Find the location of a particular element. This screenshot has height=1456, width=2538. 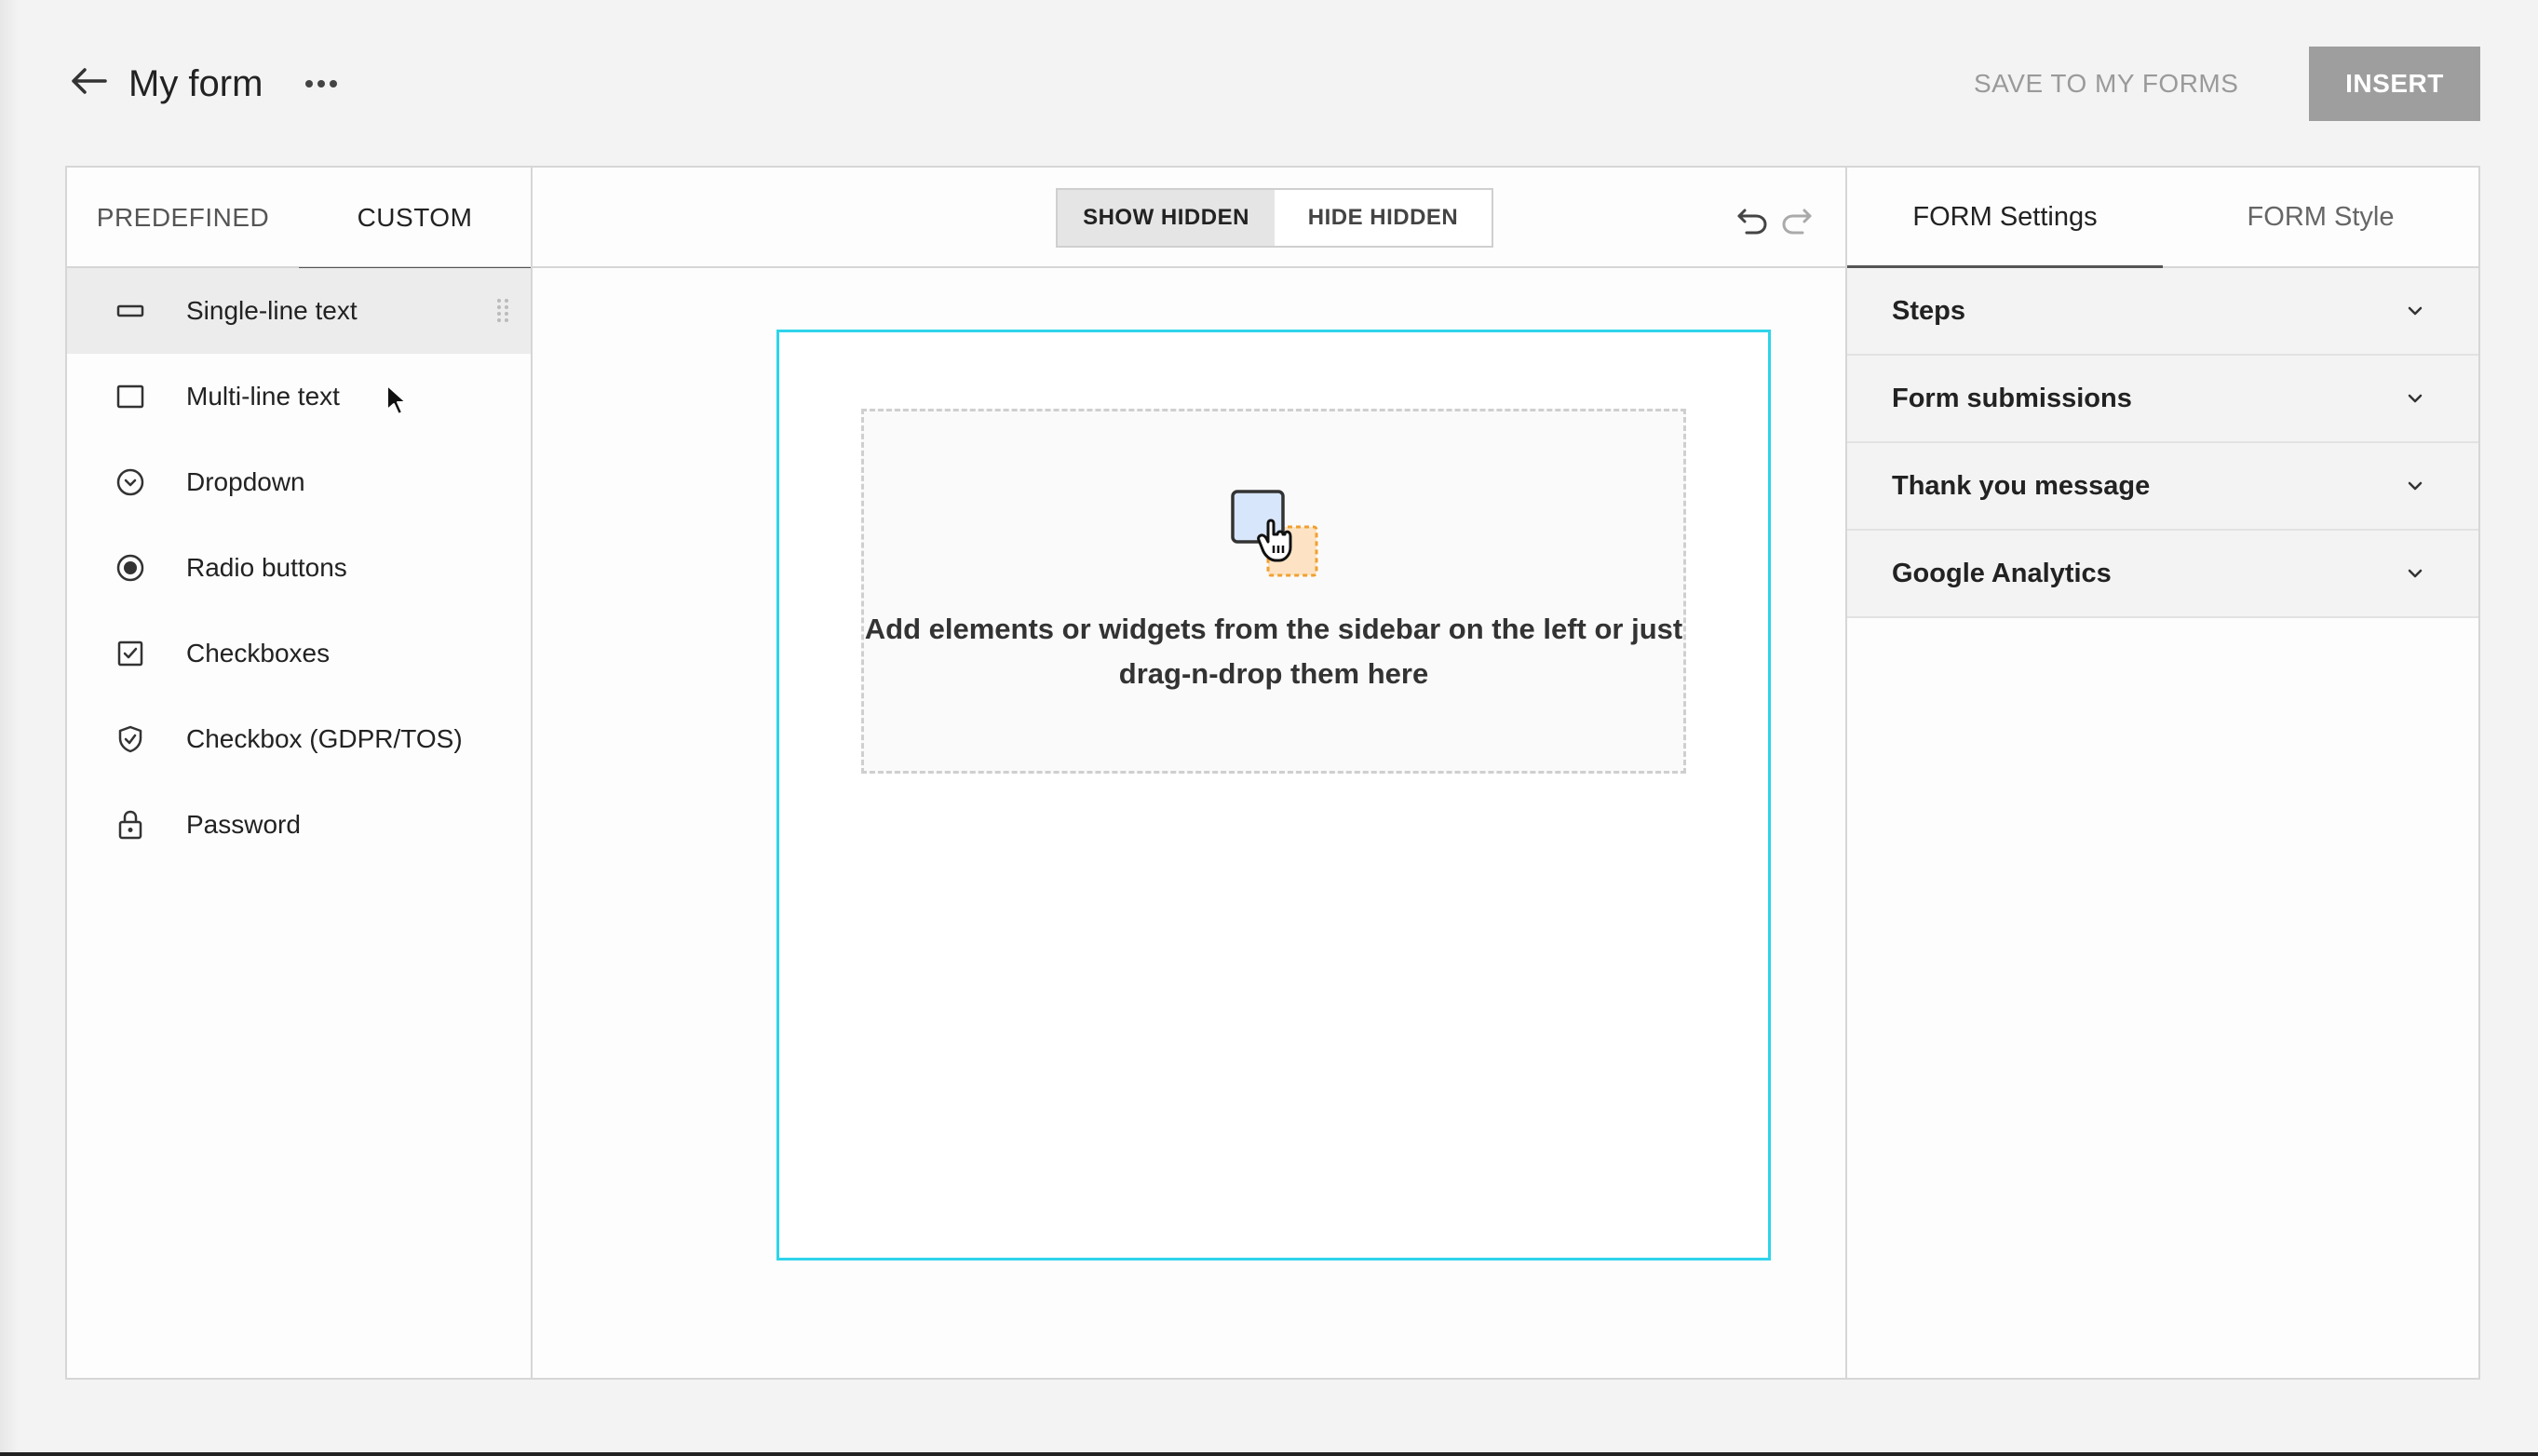

drag-drop-icon is located at coordinates (1275, 533).